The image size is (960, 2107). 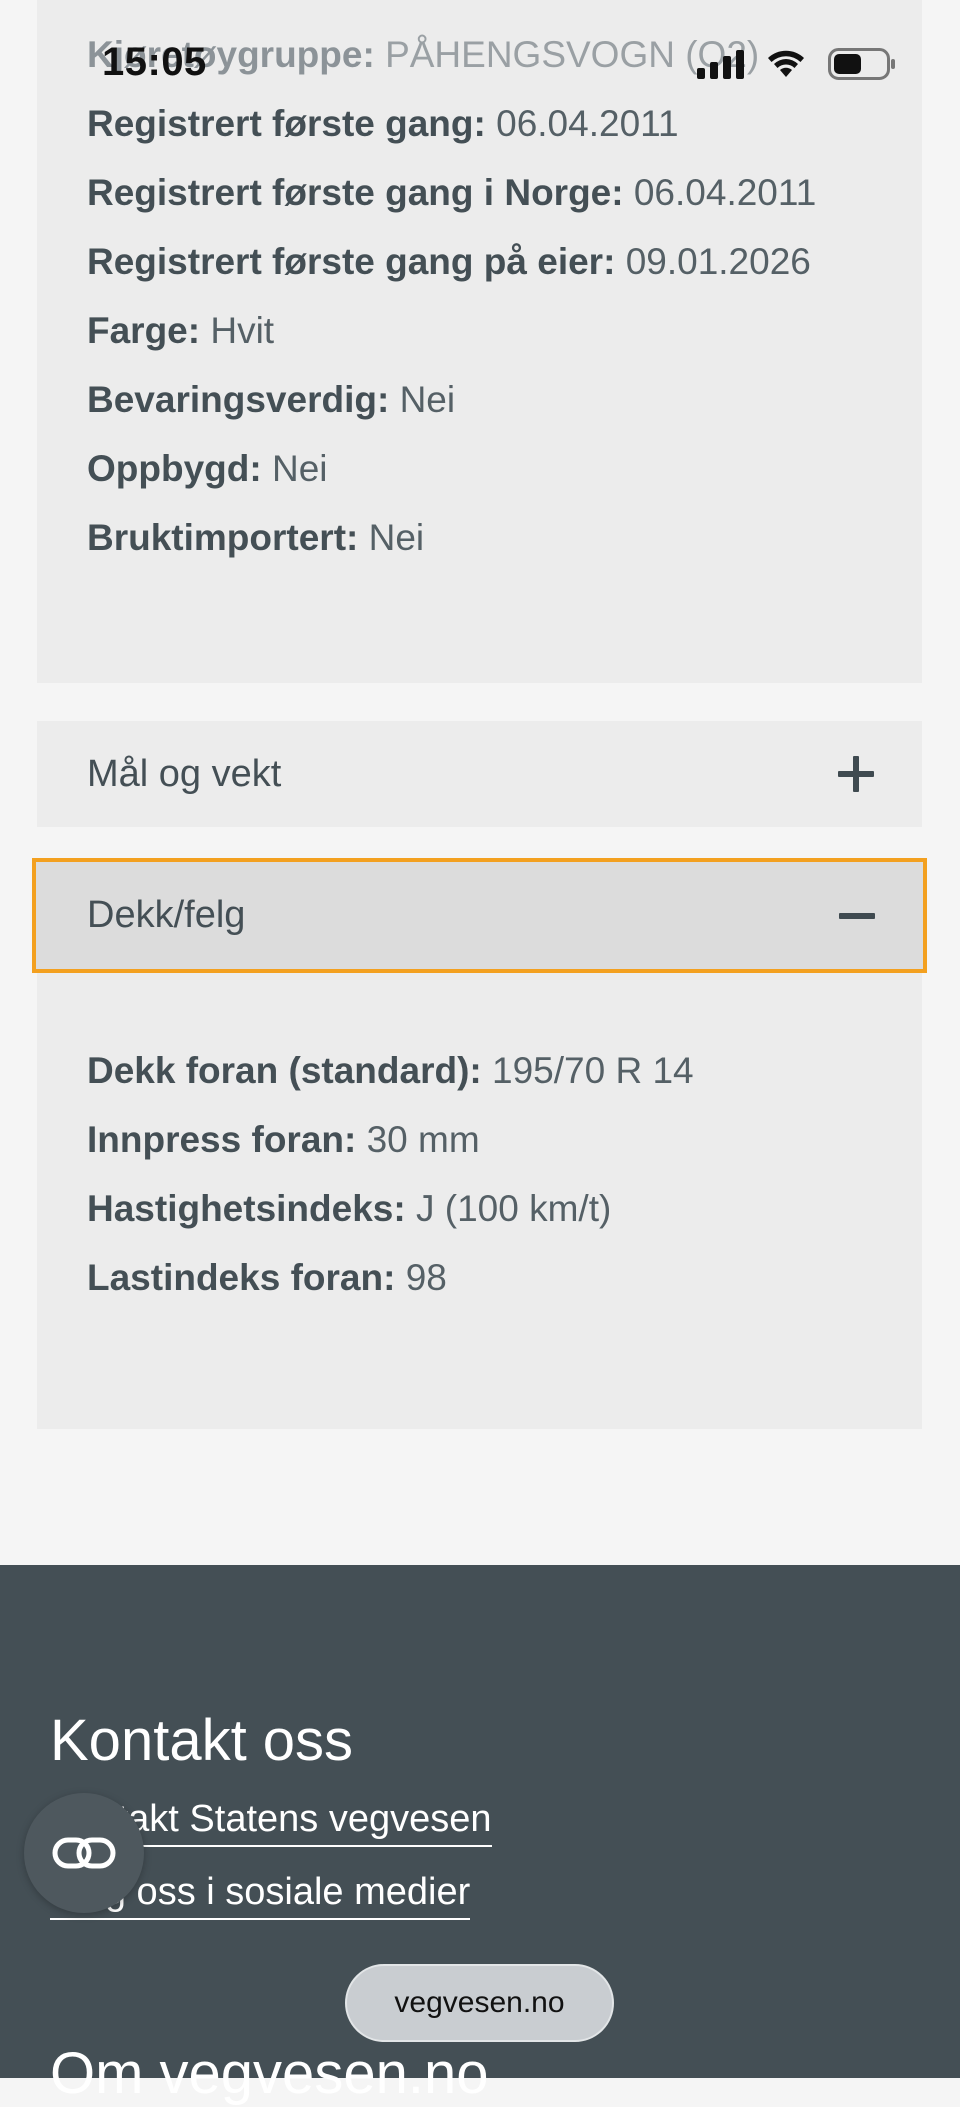 What do you see at coordinates (480, 60) in the screenshot?
I see `status-bar: 15:05` at bounding box center [480, 60].